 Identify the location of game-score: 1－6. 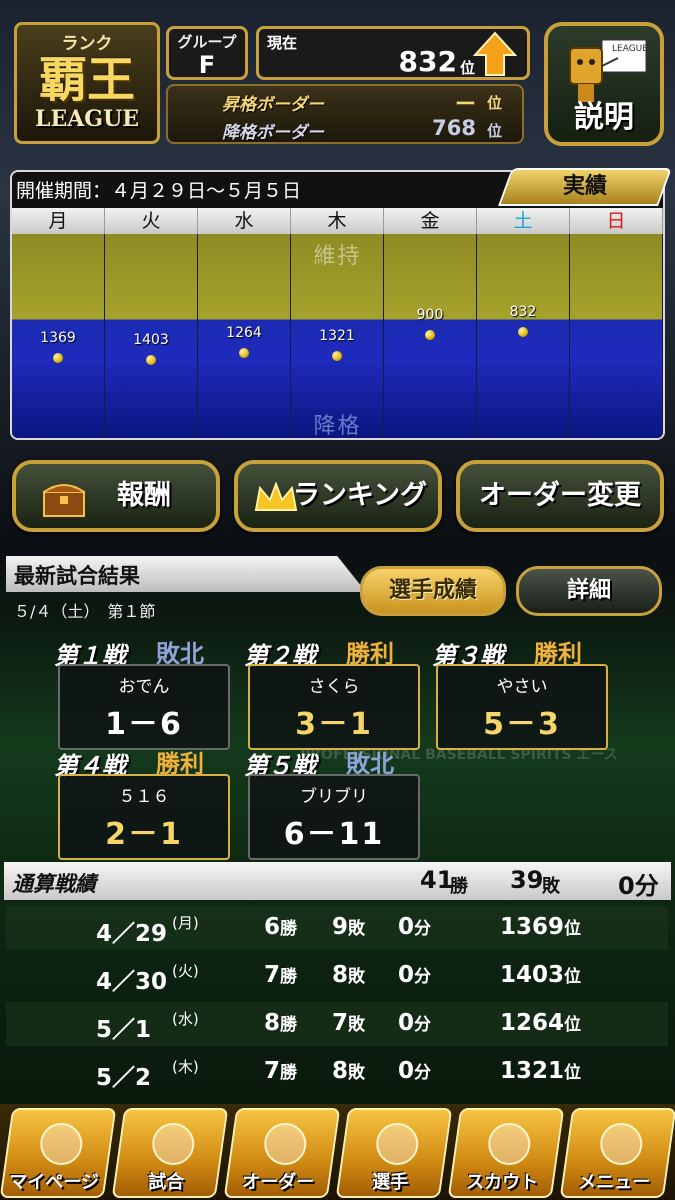
(144, 724).